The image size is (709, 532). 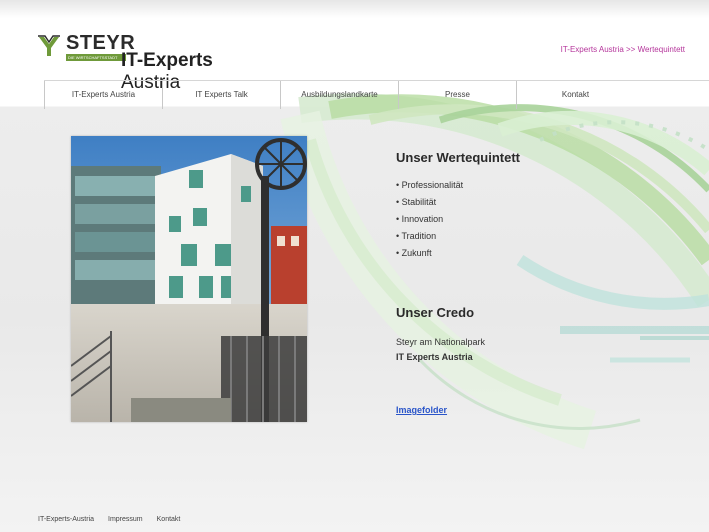 What do you see at coordinates (103, 95) in the screenshot?
I see `nav-item-it-experts-austria: IT-Experts Austria` at bounding box center [103, 95].